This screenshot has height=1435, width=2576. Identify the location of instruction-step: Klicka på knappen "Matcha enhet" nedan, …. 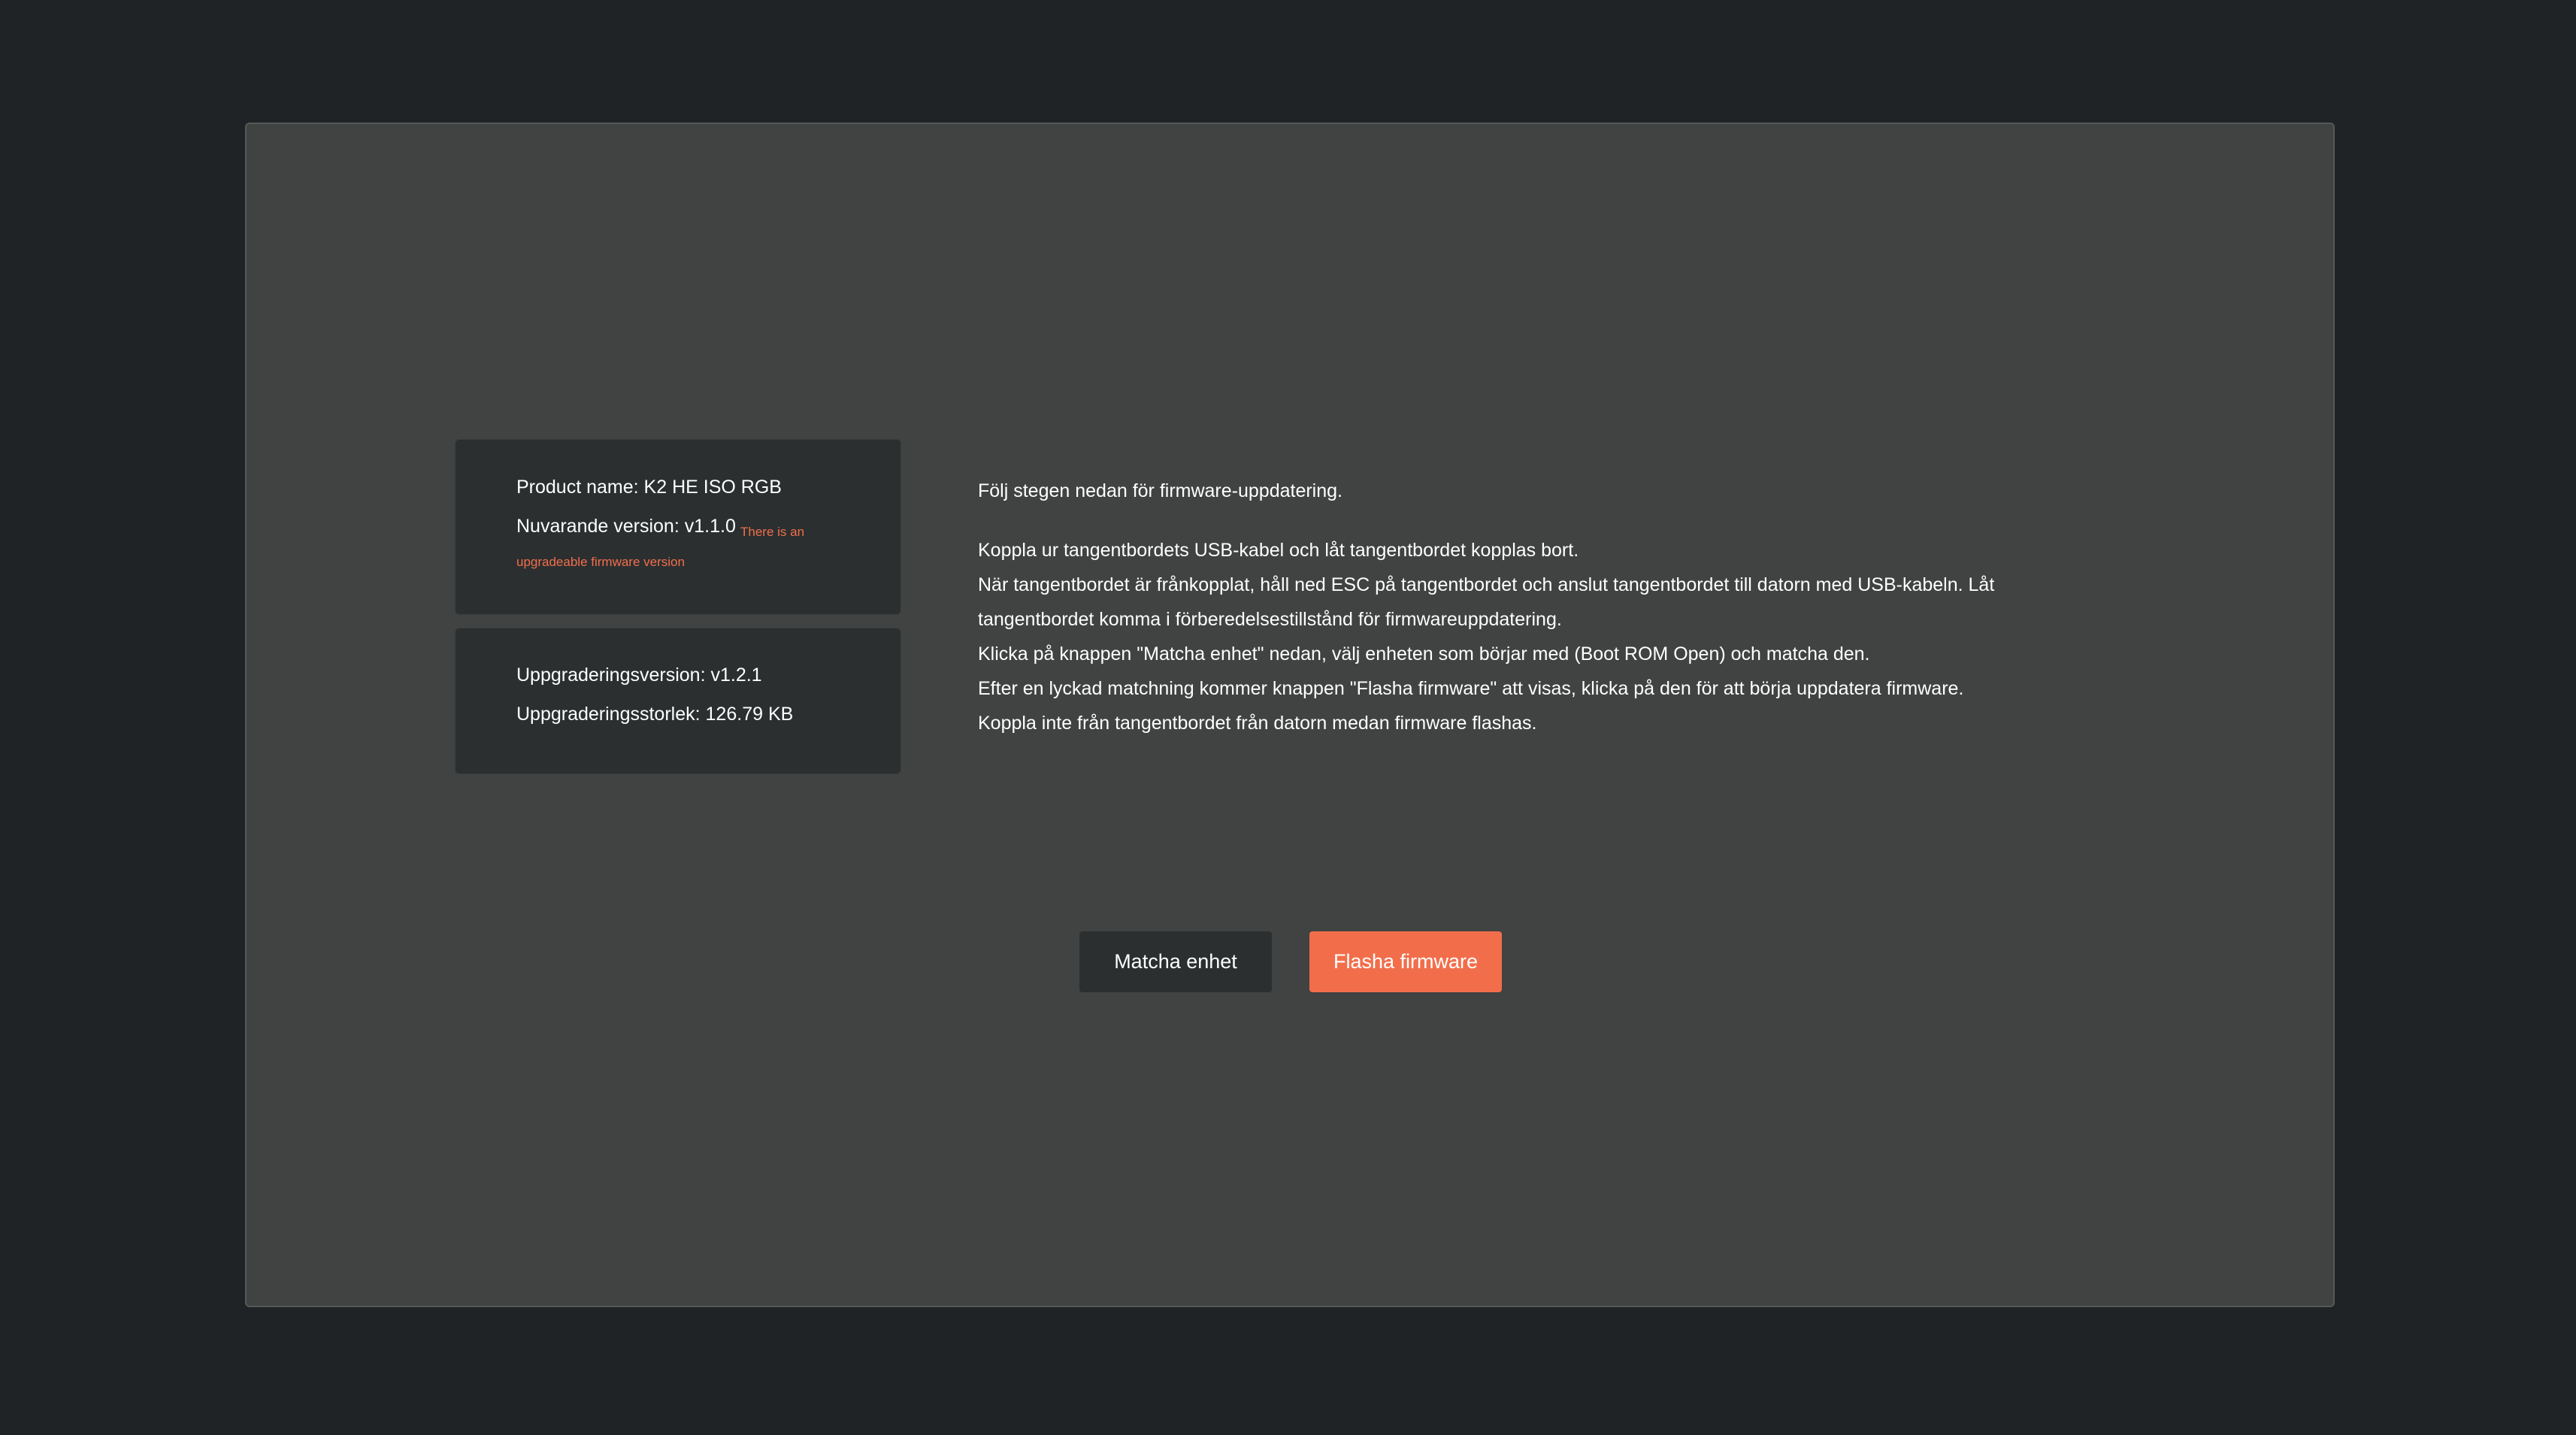
(1424, 654).